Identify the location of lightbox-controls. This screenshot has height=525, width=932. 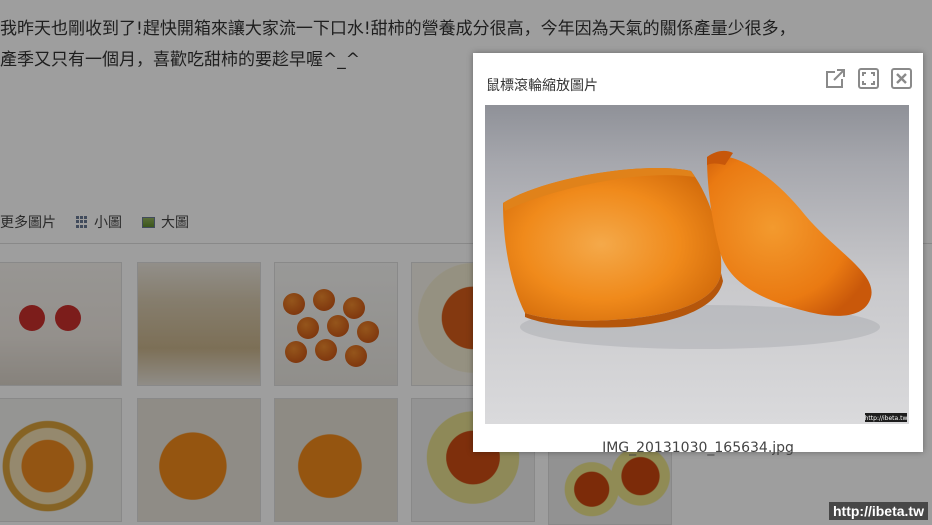
(868, 78).